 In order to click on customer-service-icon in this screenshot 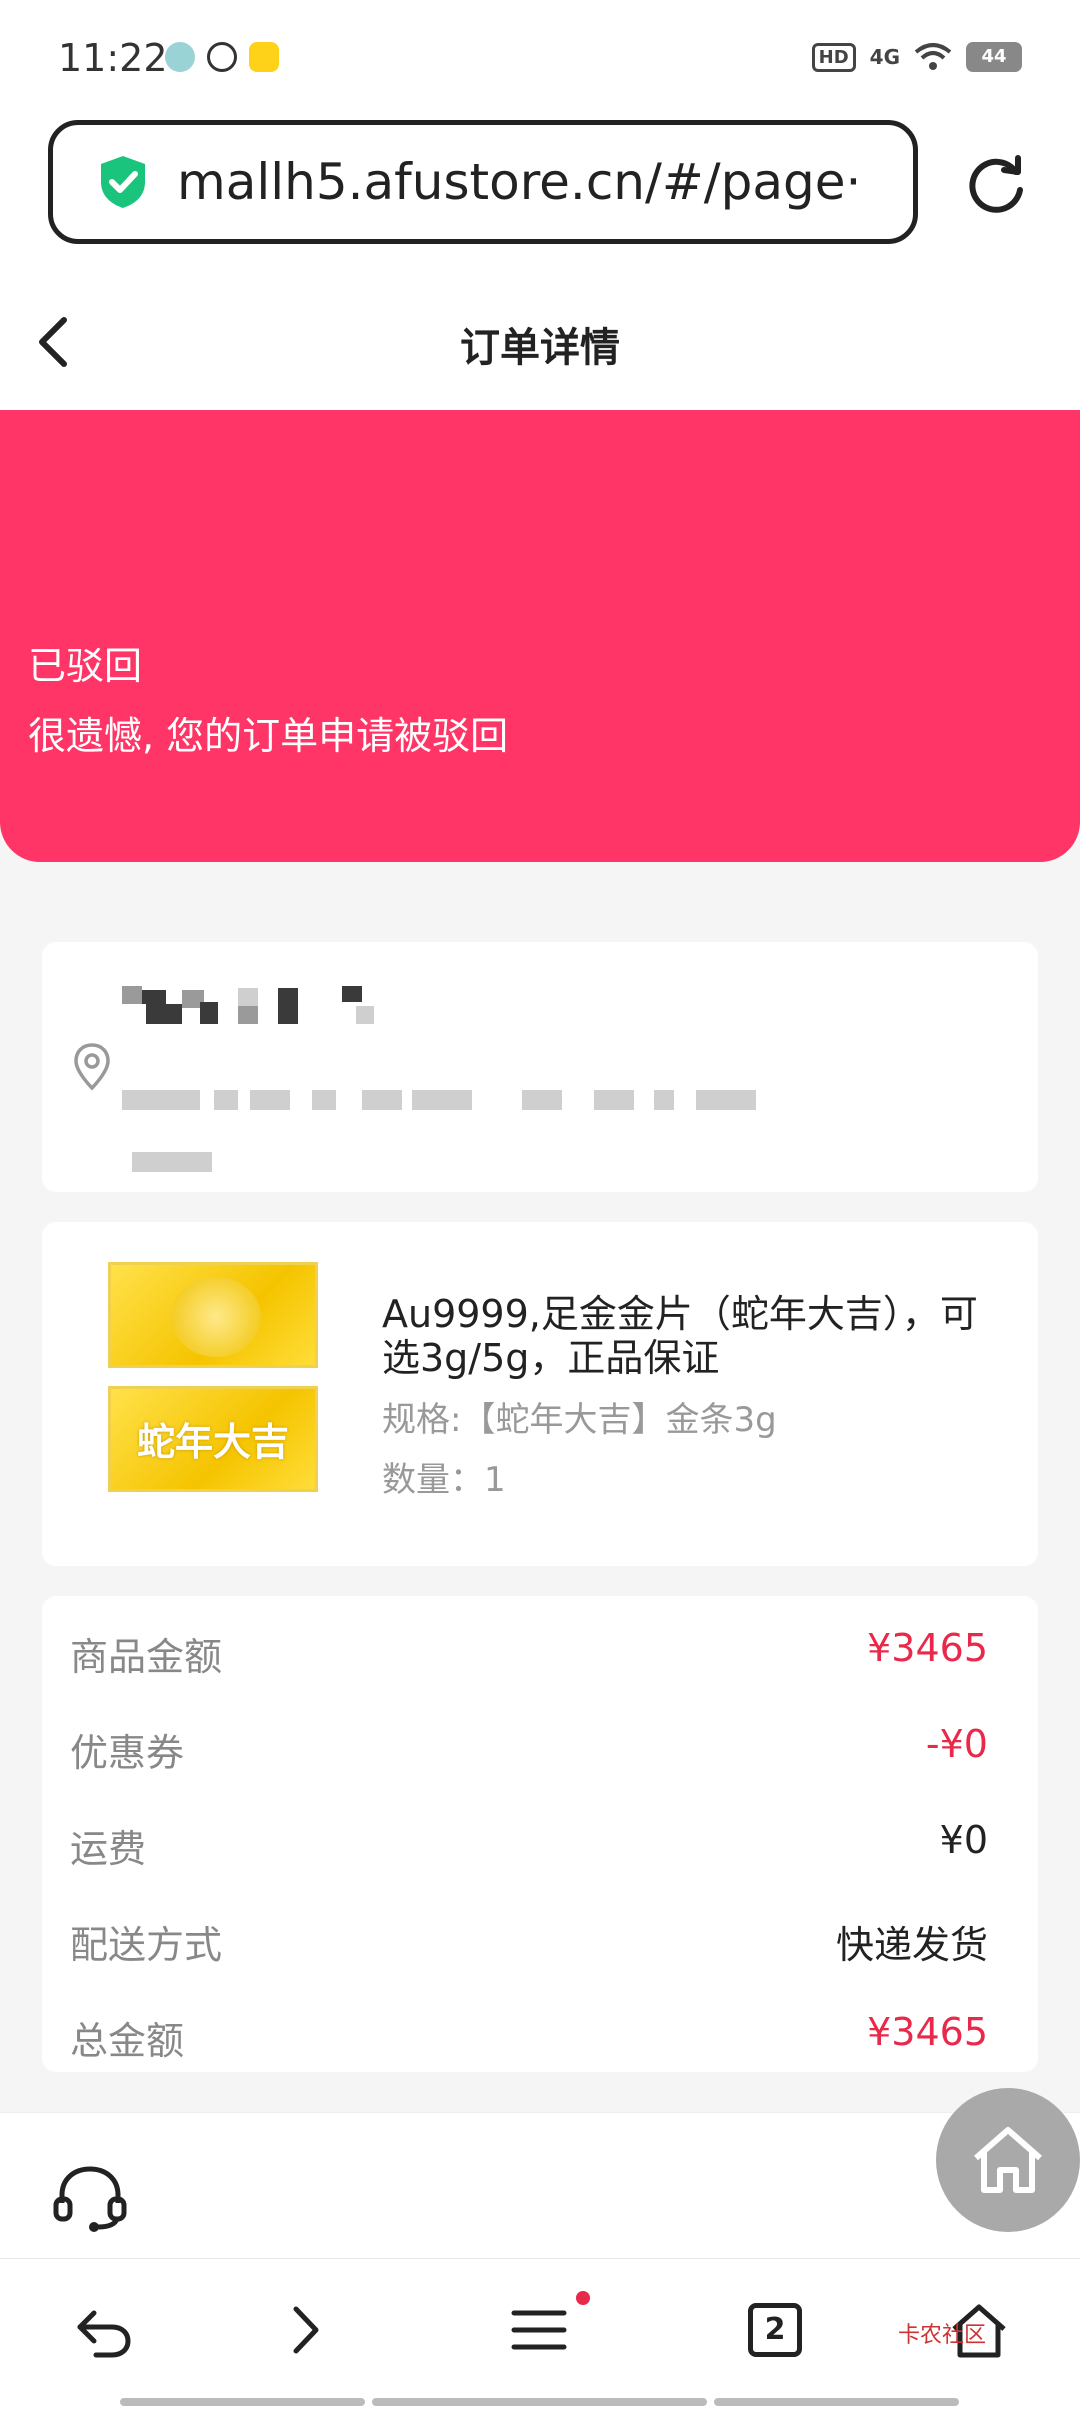, I will do `click(90, 2198)`.